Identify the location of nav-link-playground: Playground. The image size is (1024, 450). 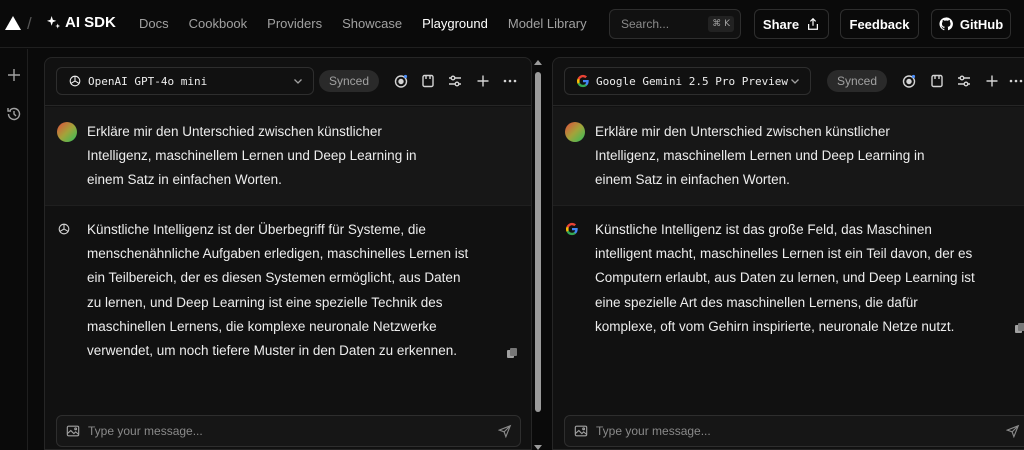
(455, 23).